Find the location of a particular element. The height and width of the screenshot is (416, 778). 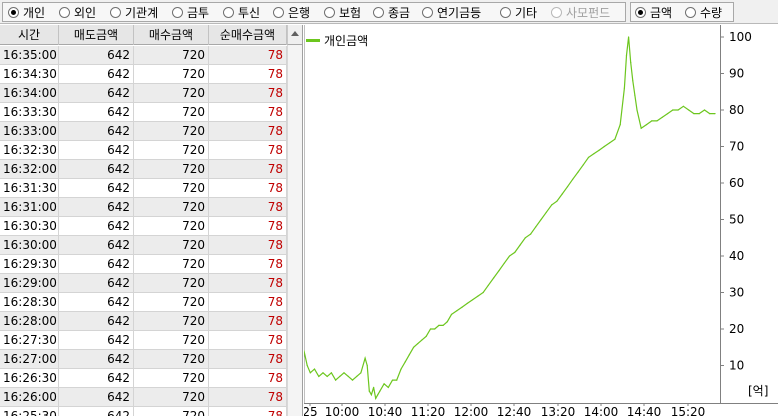

radio-label: 은행 is located at coordinates (299, 13).